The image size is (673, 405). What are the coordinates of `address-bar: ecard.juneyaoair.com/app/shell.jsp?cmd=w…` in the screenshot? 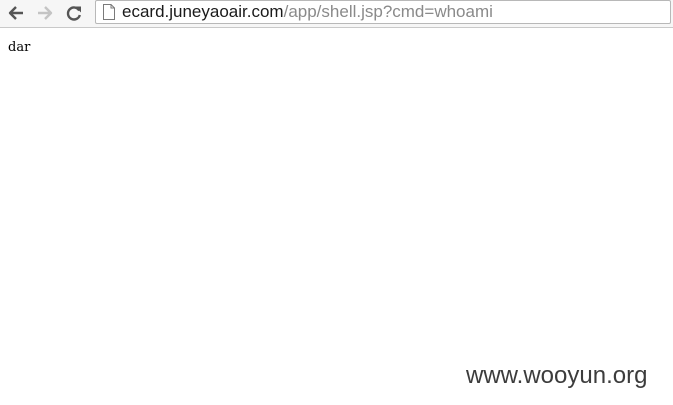 It's located at (383, 12).